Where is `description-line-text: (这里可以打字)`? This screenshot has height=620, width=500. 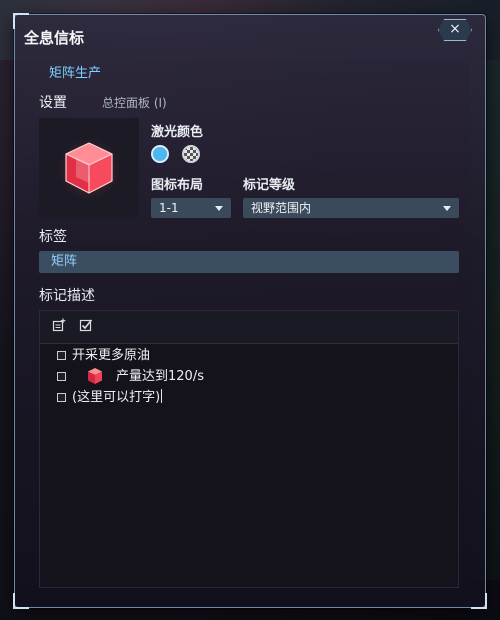
description-line-text: (这里可以打字) is located at coordinates (116, 397).